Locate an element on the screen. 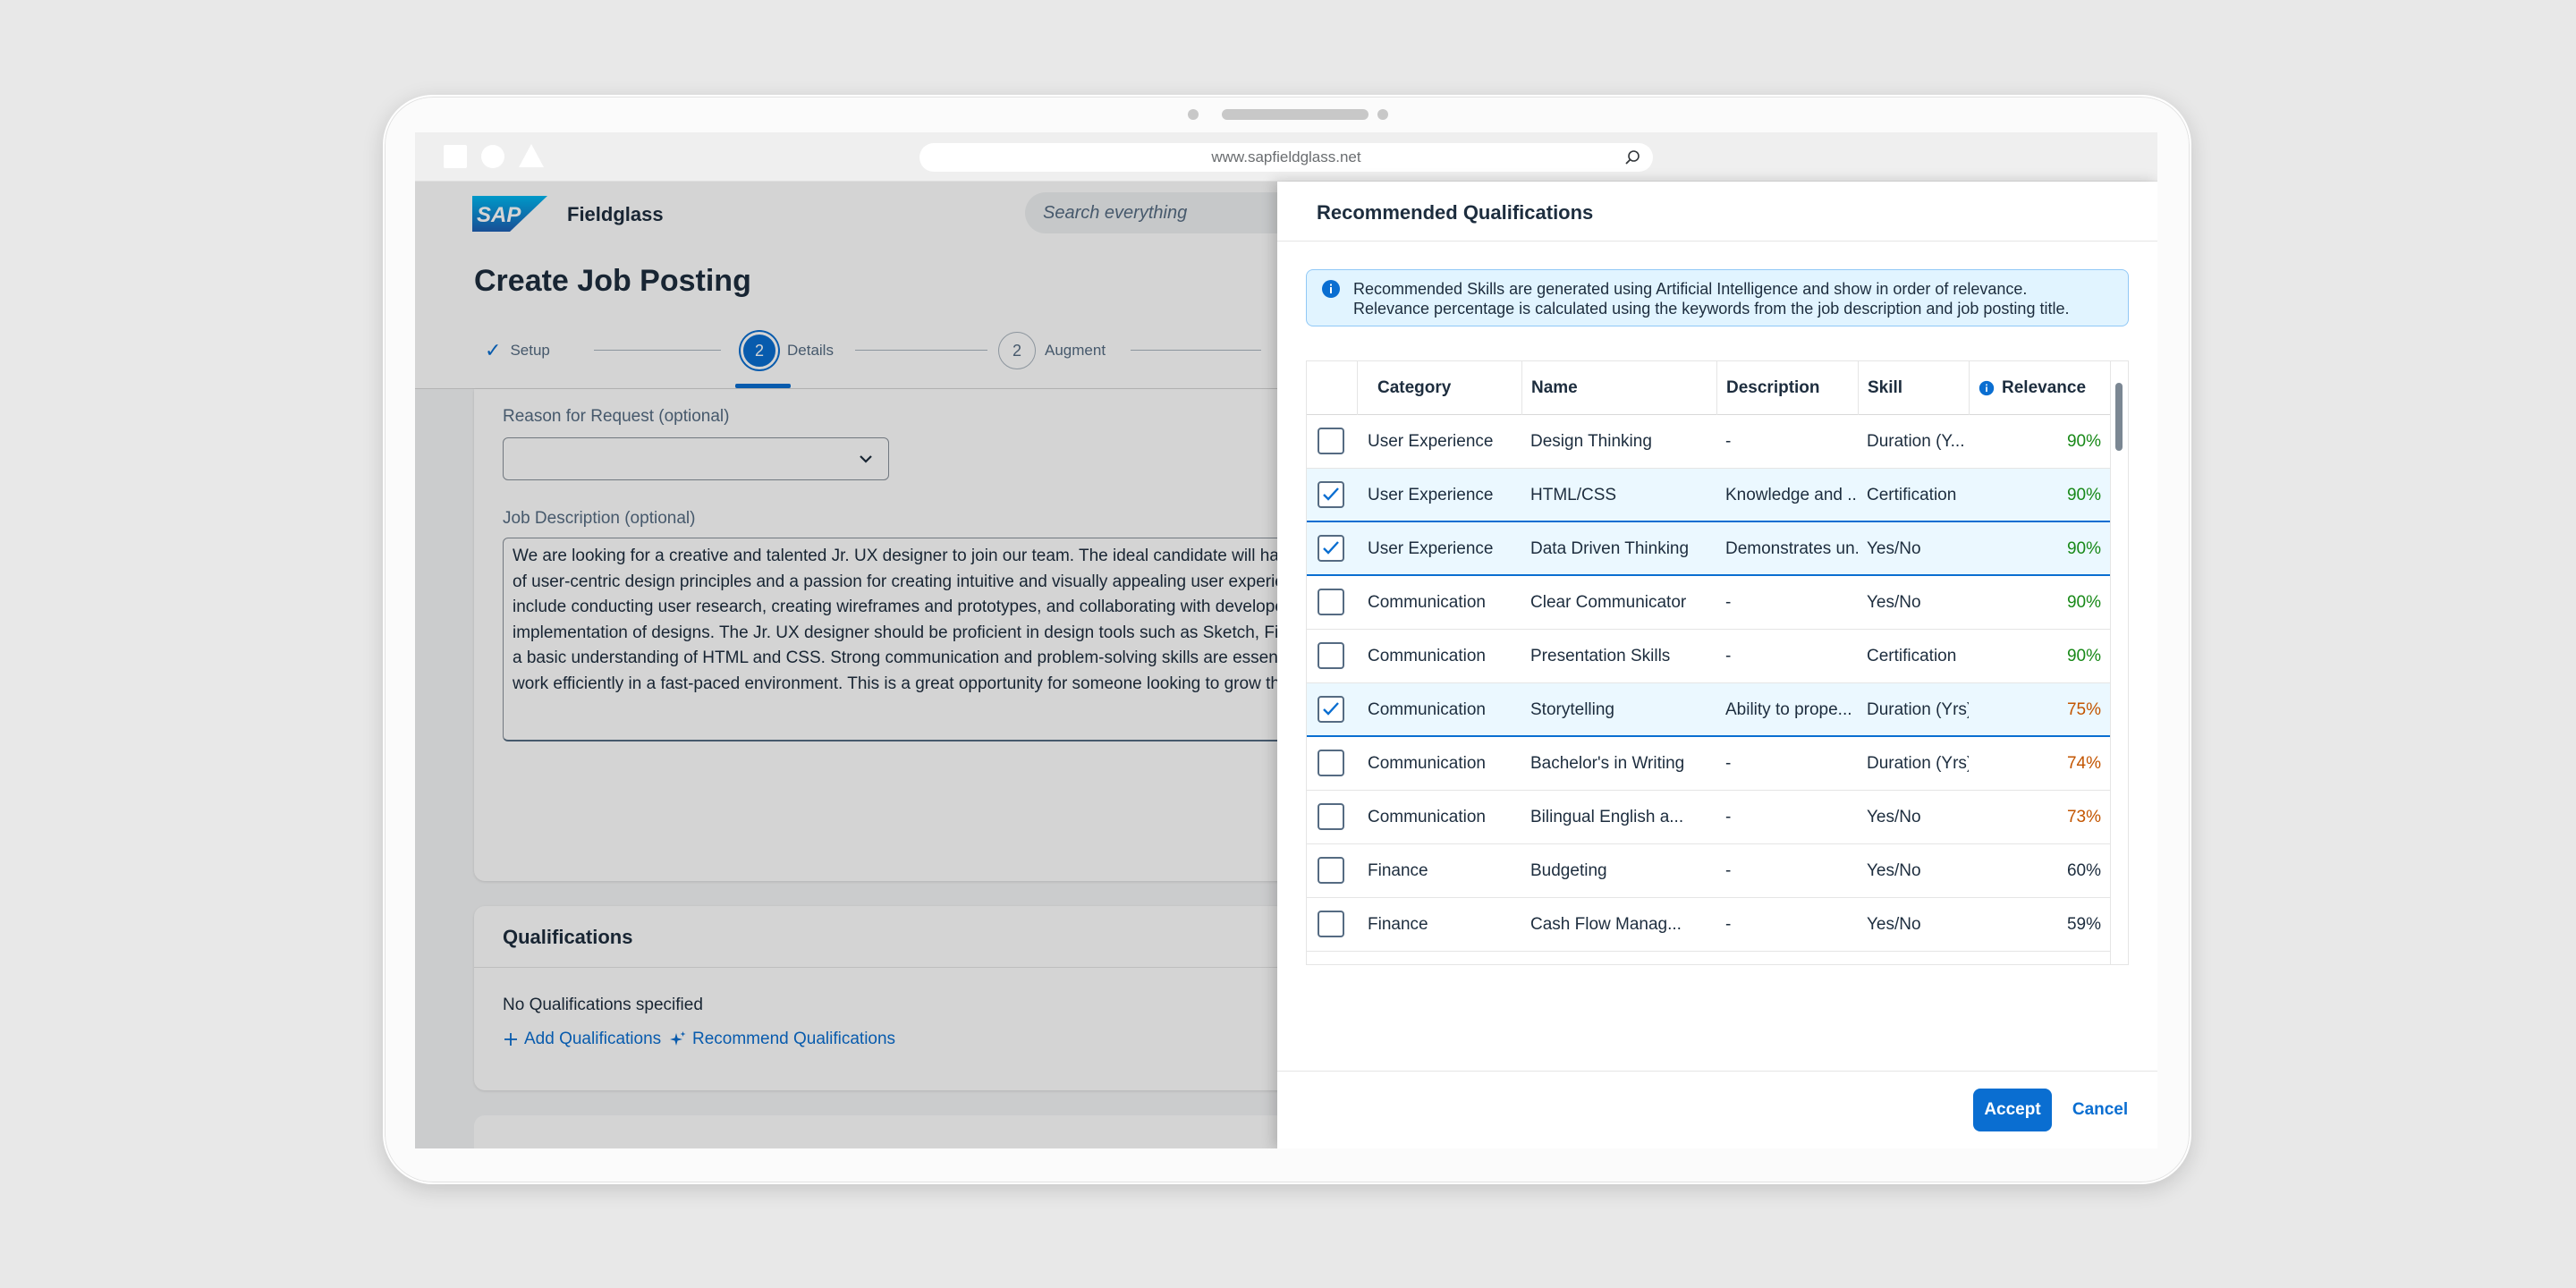 The width and height of the screenshot is (2576, 1288). column-header-skill: Skill is located at coordinates (1913, 388).